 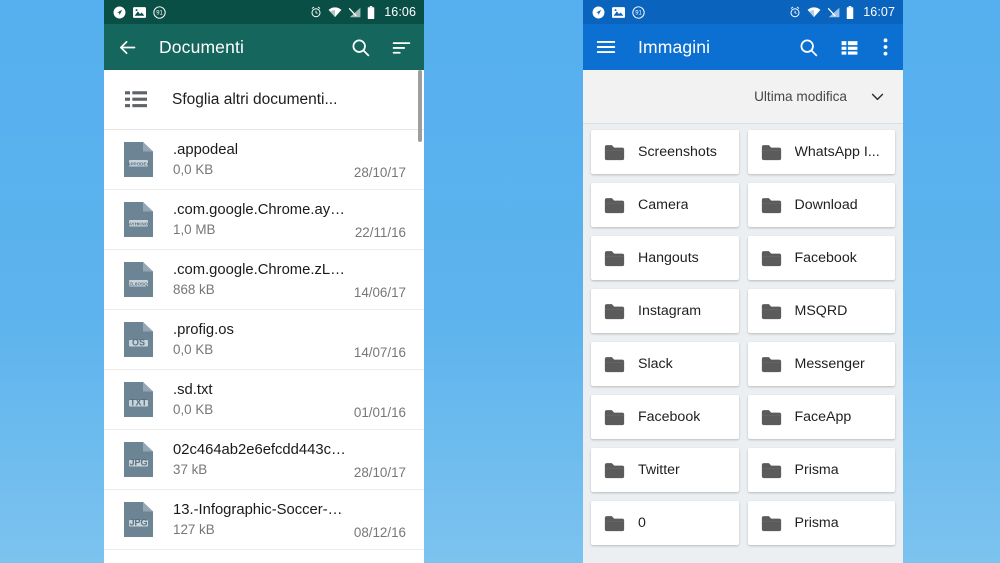 What do you see at coordinates (821, 364) in the screenshot?
I see `folder-card: Messenger` at bounding box center [821, 364].